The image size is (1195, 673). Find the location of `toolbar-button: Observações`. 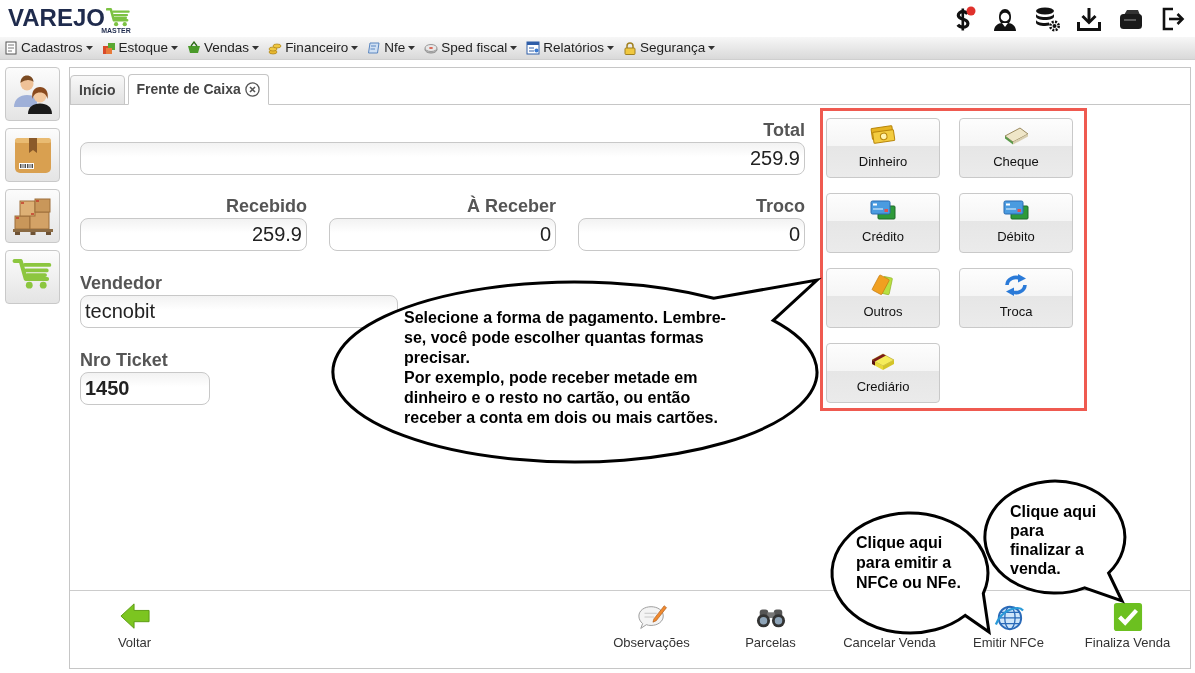

toolbar-button: Observações is located at coordinates (651, 621).